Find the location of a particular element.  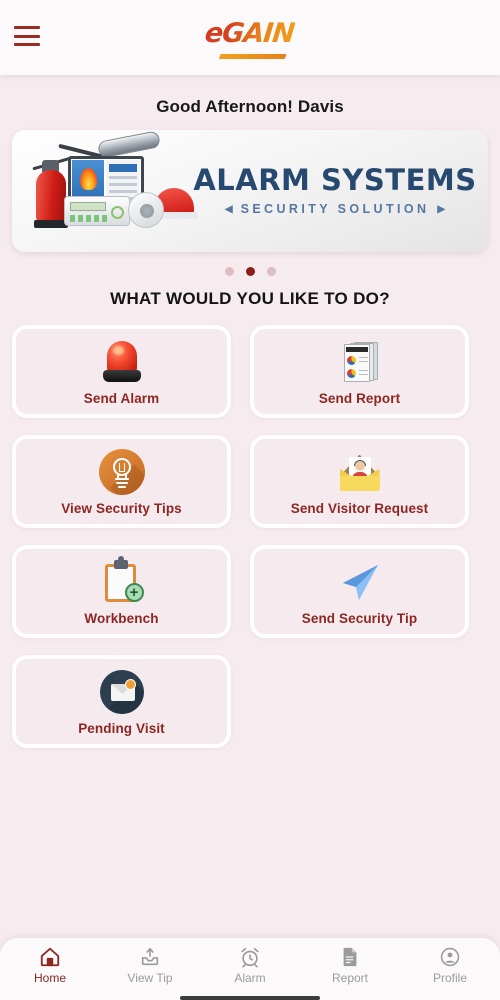

clipboard-plus-icon: + is located at coordinates (122, 580).